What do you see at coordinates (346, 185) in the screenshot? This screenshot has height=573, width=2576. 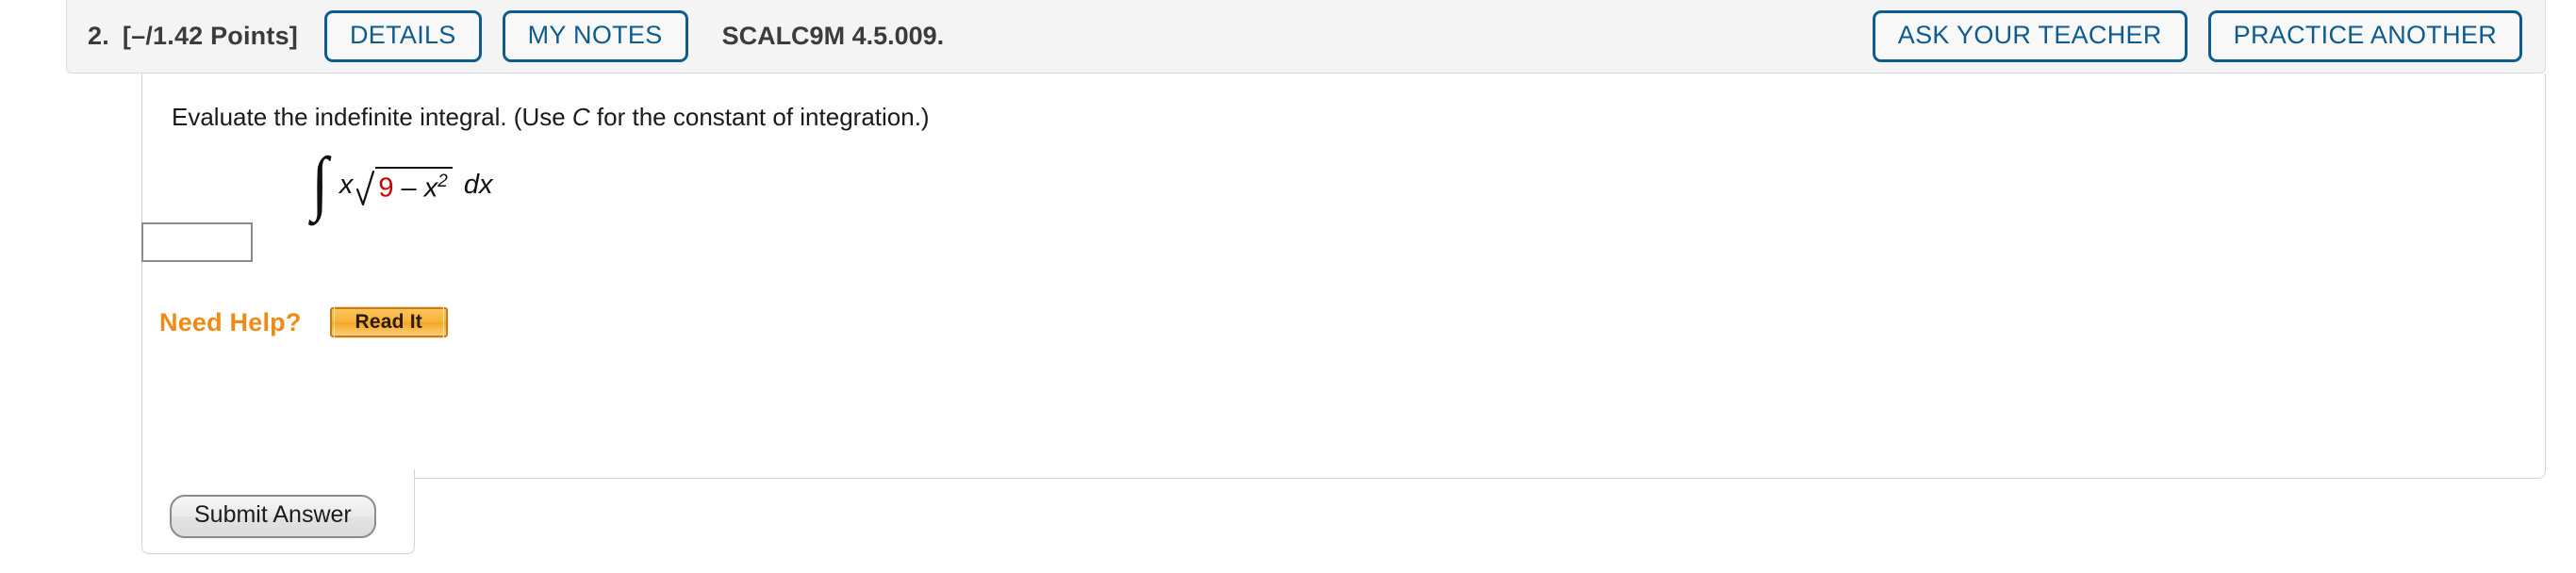 I see `integrand-variable: x` at bounding box center [346, 185].